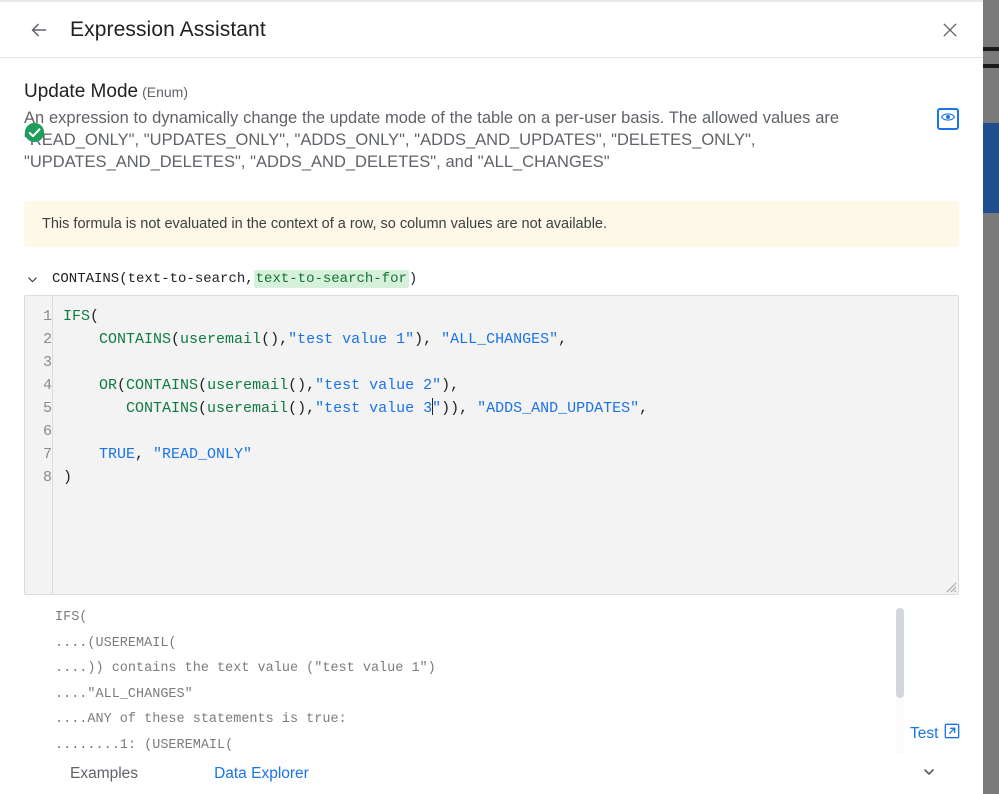 Image resolution: width=999 pixels, height=794 pixels. I want to click on editor-line-number: 8, so click(47, 477).